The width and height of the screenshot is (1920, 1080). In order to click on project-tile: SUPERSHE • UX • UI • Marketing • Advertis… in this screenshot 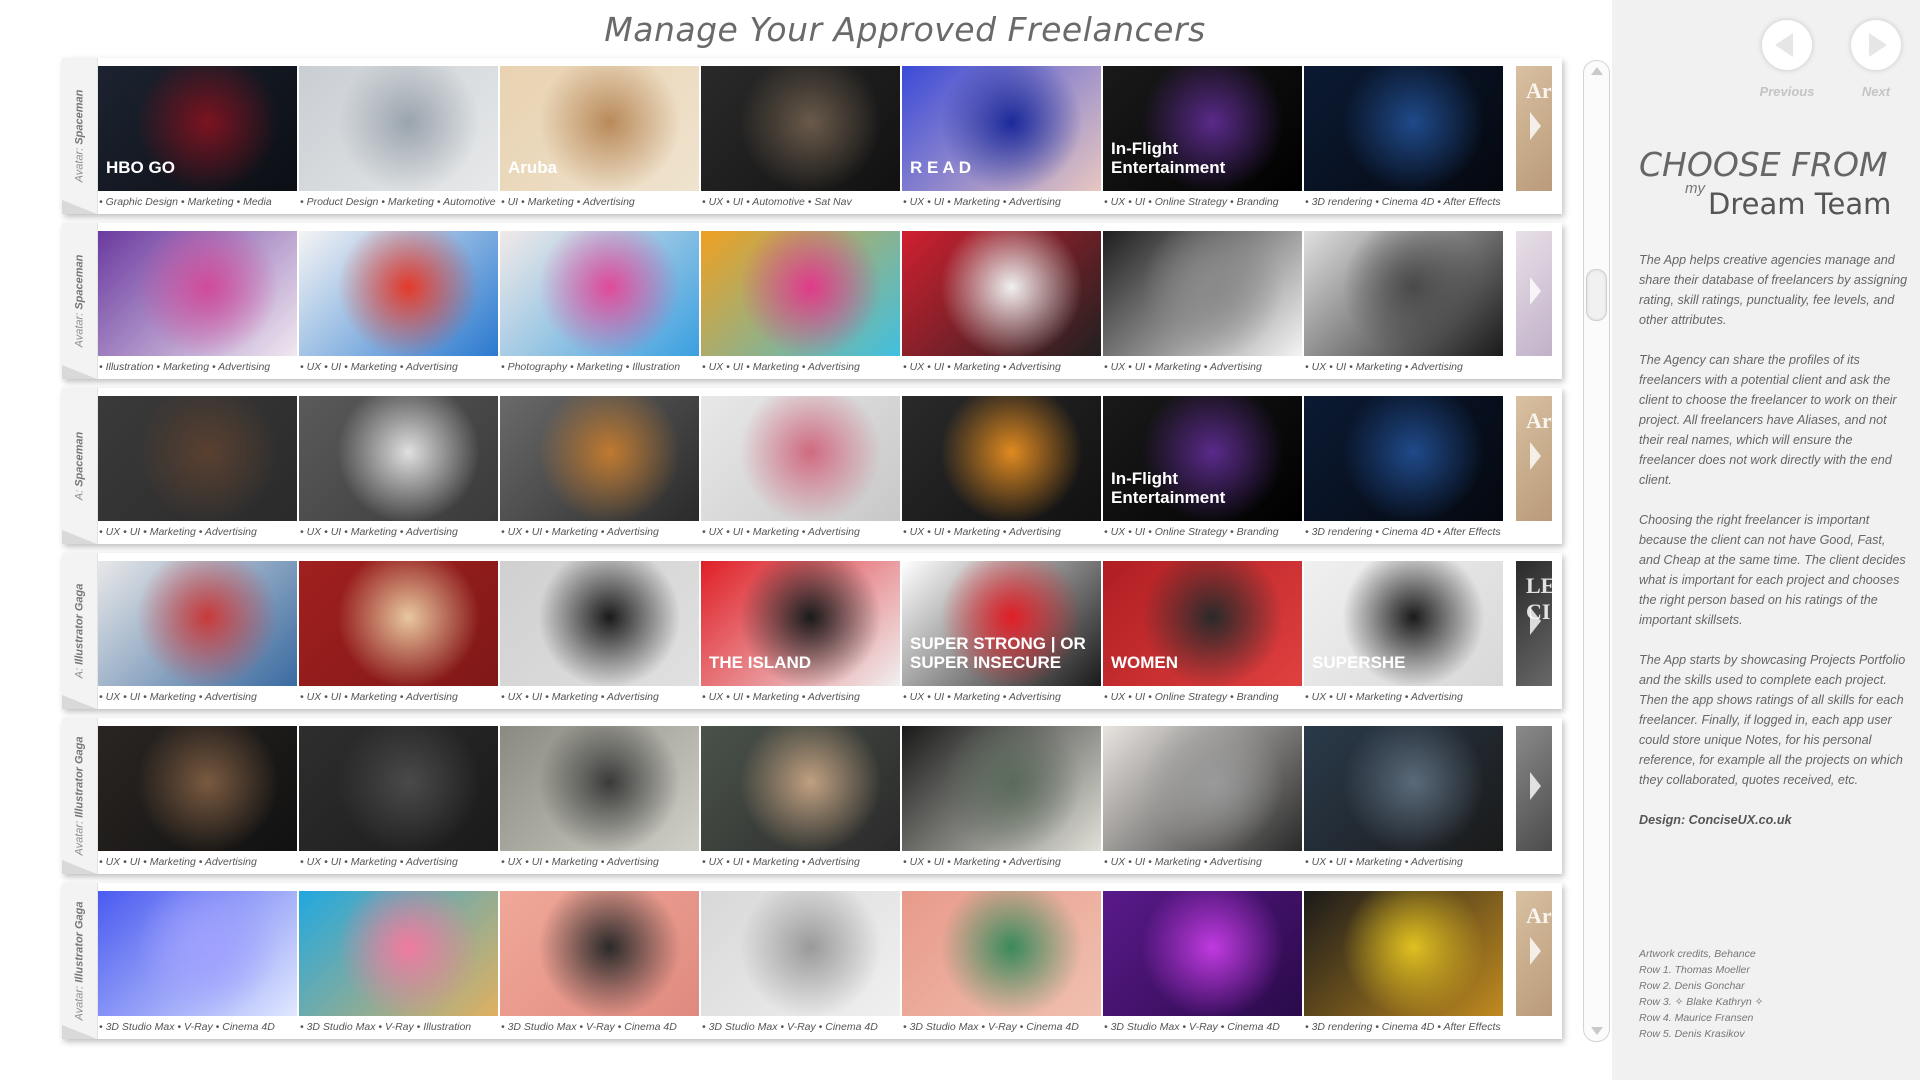, I will do `click(1403, 635)`.